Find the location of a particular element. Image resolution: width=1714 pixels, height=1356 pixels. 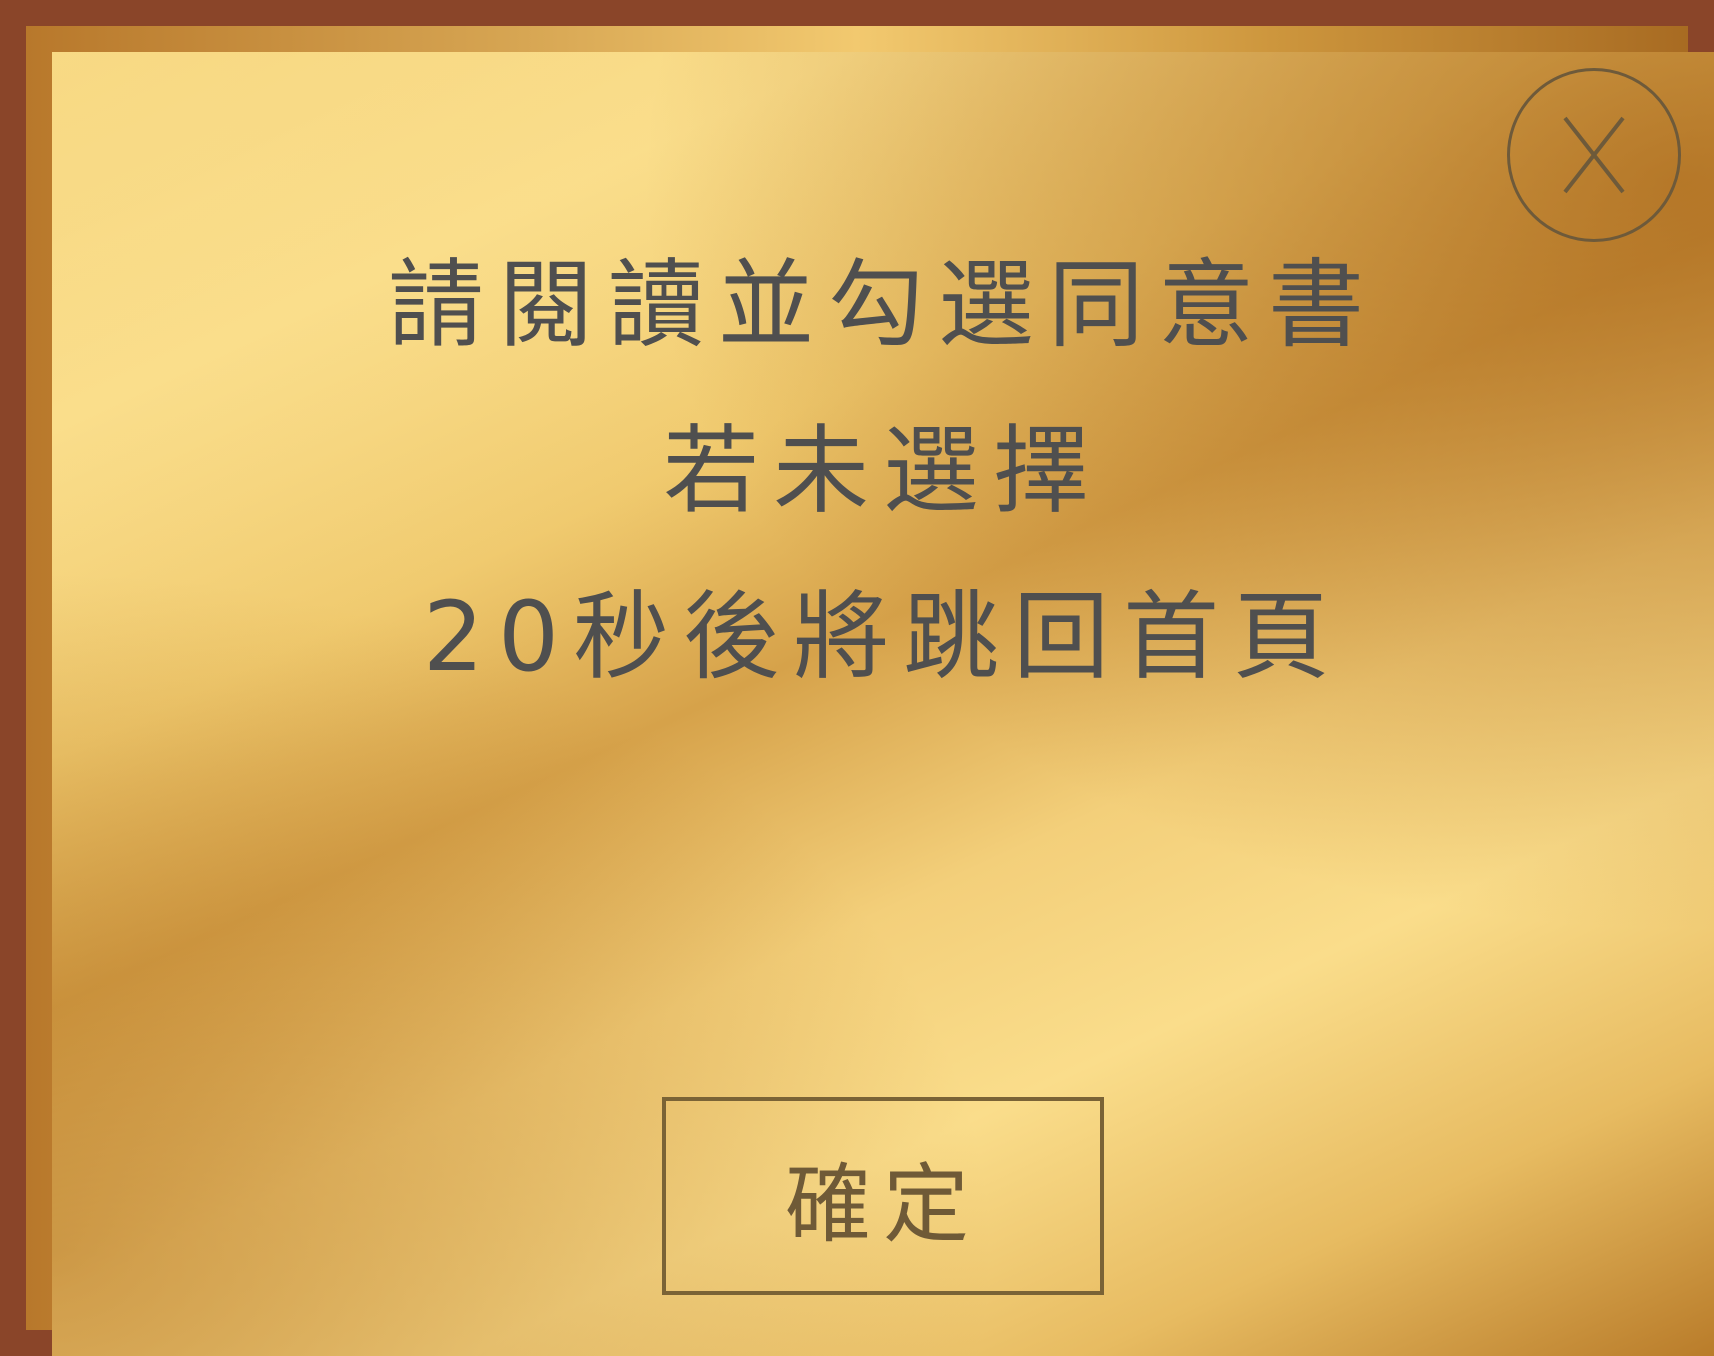

close-button is located at coordinates (1594, 155).